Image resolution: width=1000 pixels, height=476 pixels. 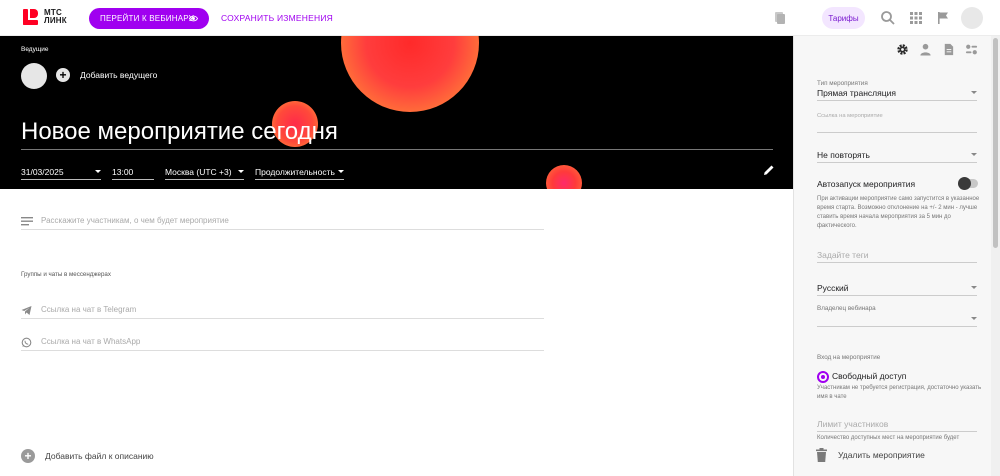 What do you see at coordinates (198, 171) in the screenshot?
I see `timezone-value: Москва (UTC +3)` at bounding box center [198, 171].